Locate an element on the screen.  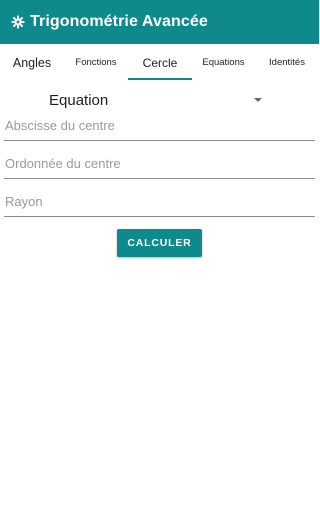
abscisse-centre-input is located at coordinates (159, 126).